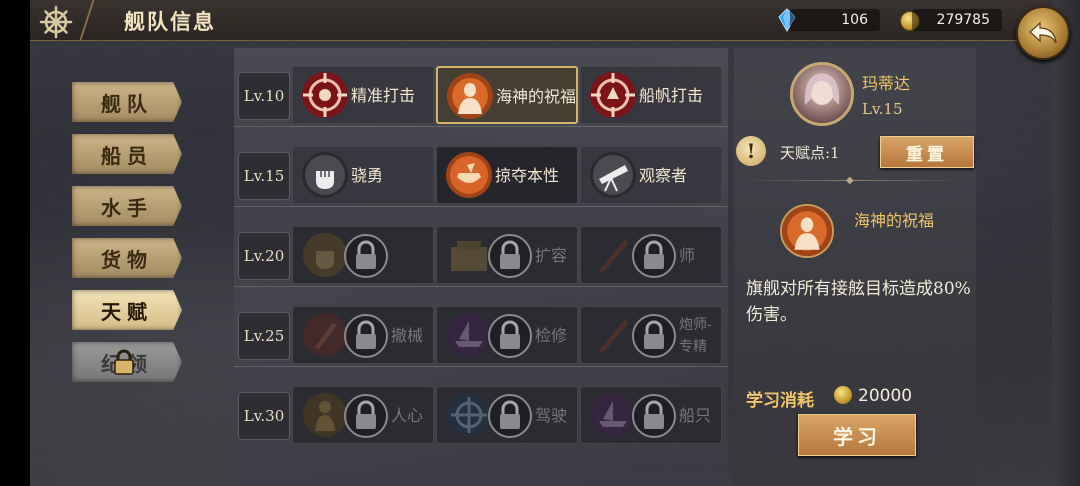 Image resolution: width=1080 pixels, height=486 pixels. I want to click on side-tabs: 舰队 船员 水手 货物 天赋 纪领, so click(127, 238).